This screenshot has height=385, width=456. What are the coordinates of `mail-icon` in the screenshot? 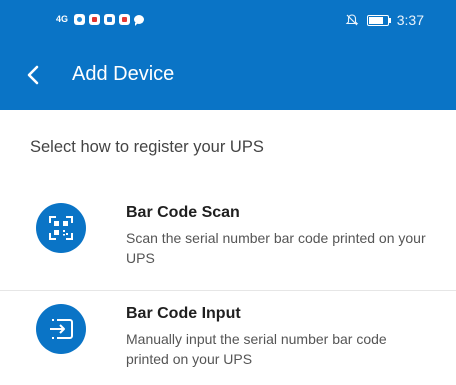 It's located at (95, 19).